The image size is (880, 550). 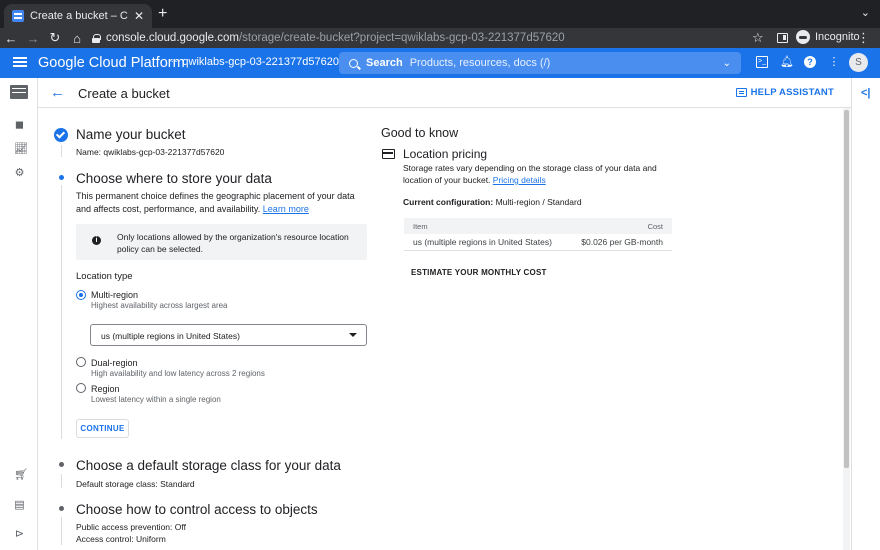 What do you see at coordinates (858, 62) in the screenshot?
I see `avatar: S` at bounding box center [858, 62].